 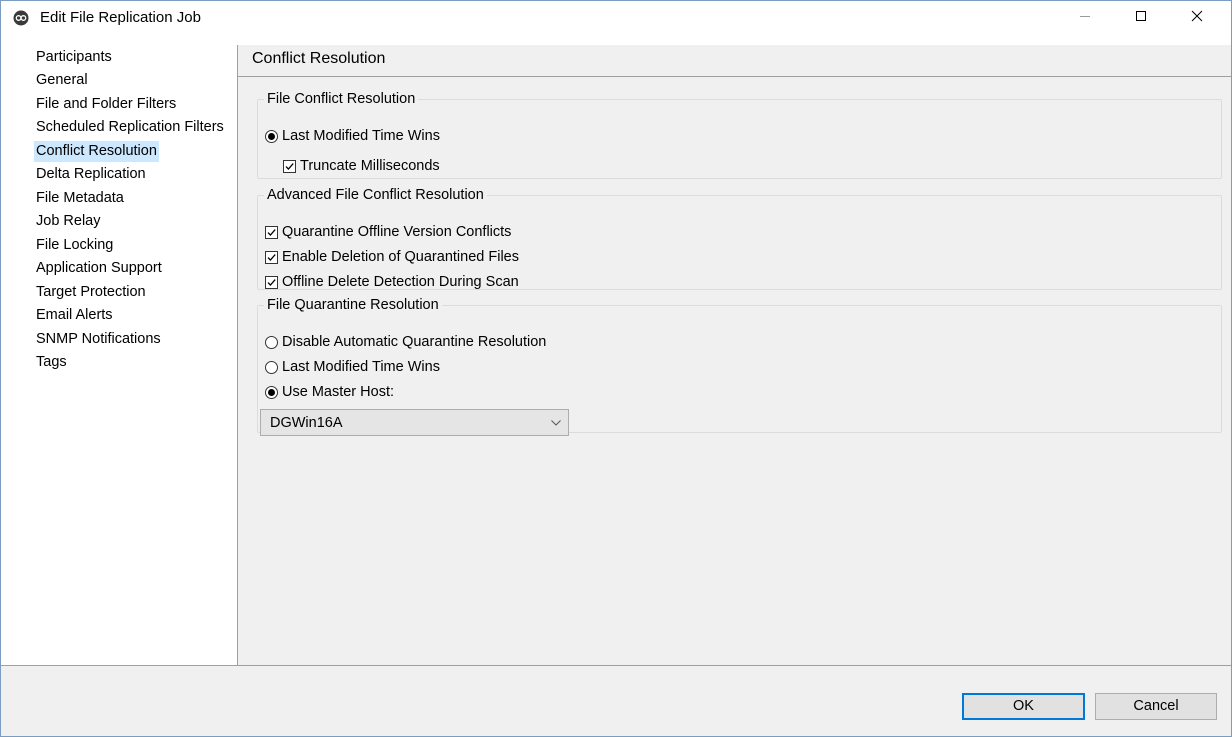 What do you see at coordinates (353, 305) in the screenshot?
I see `group-legend: File Quarantine Resolution` at bounding box center [353, 305].